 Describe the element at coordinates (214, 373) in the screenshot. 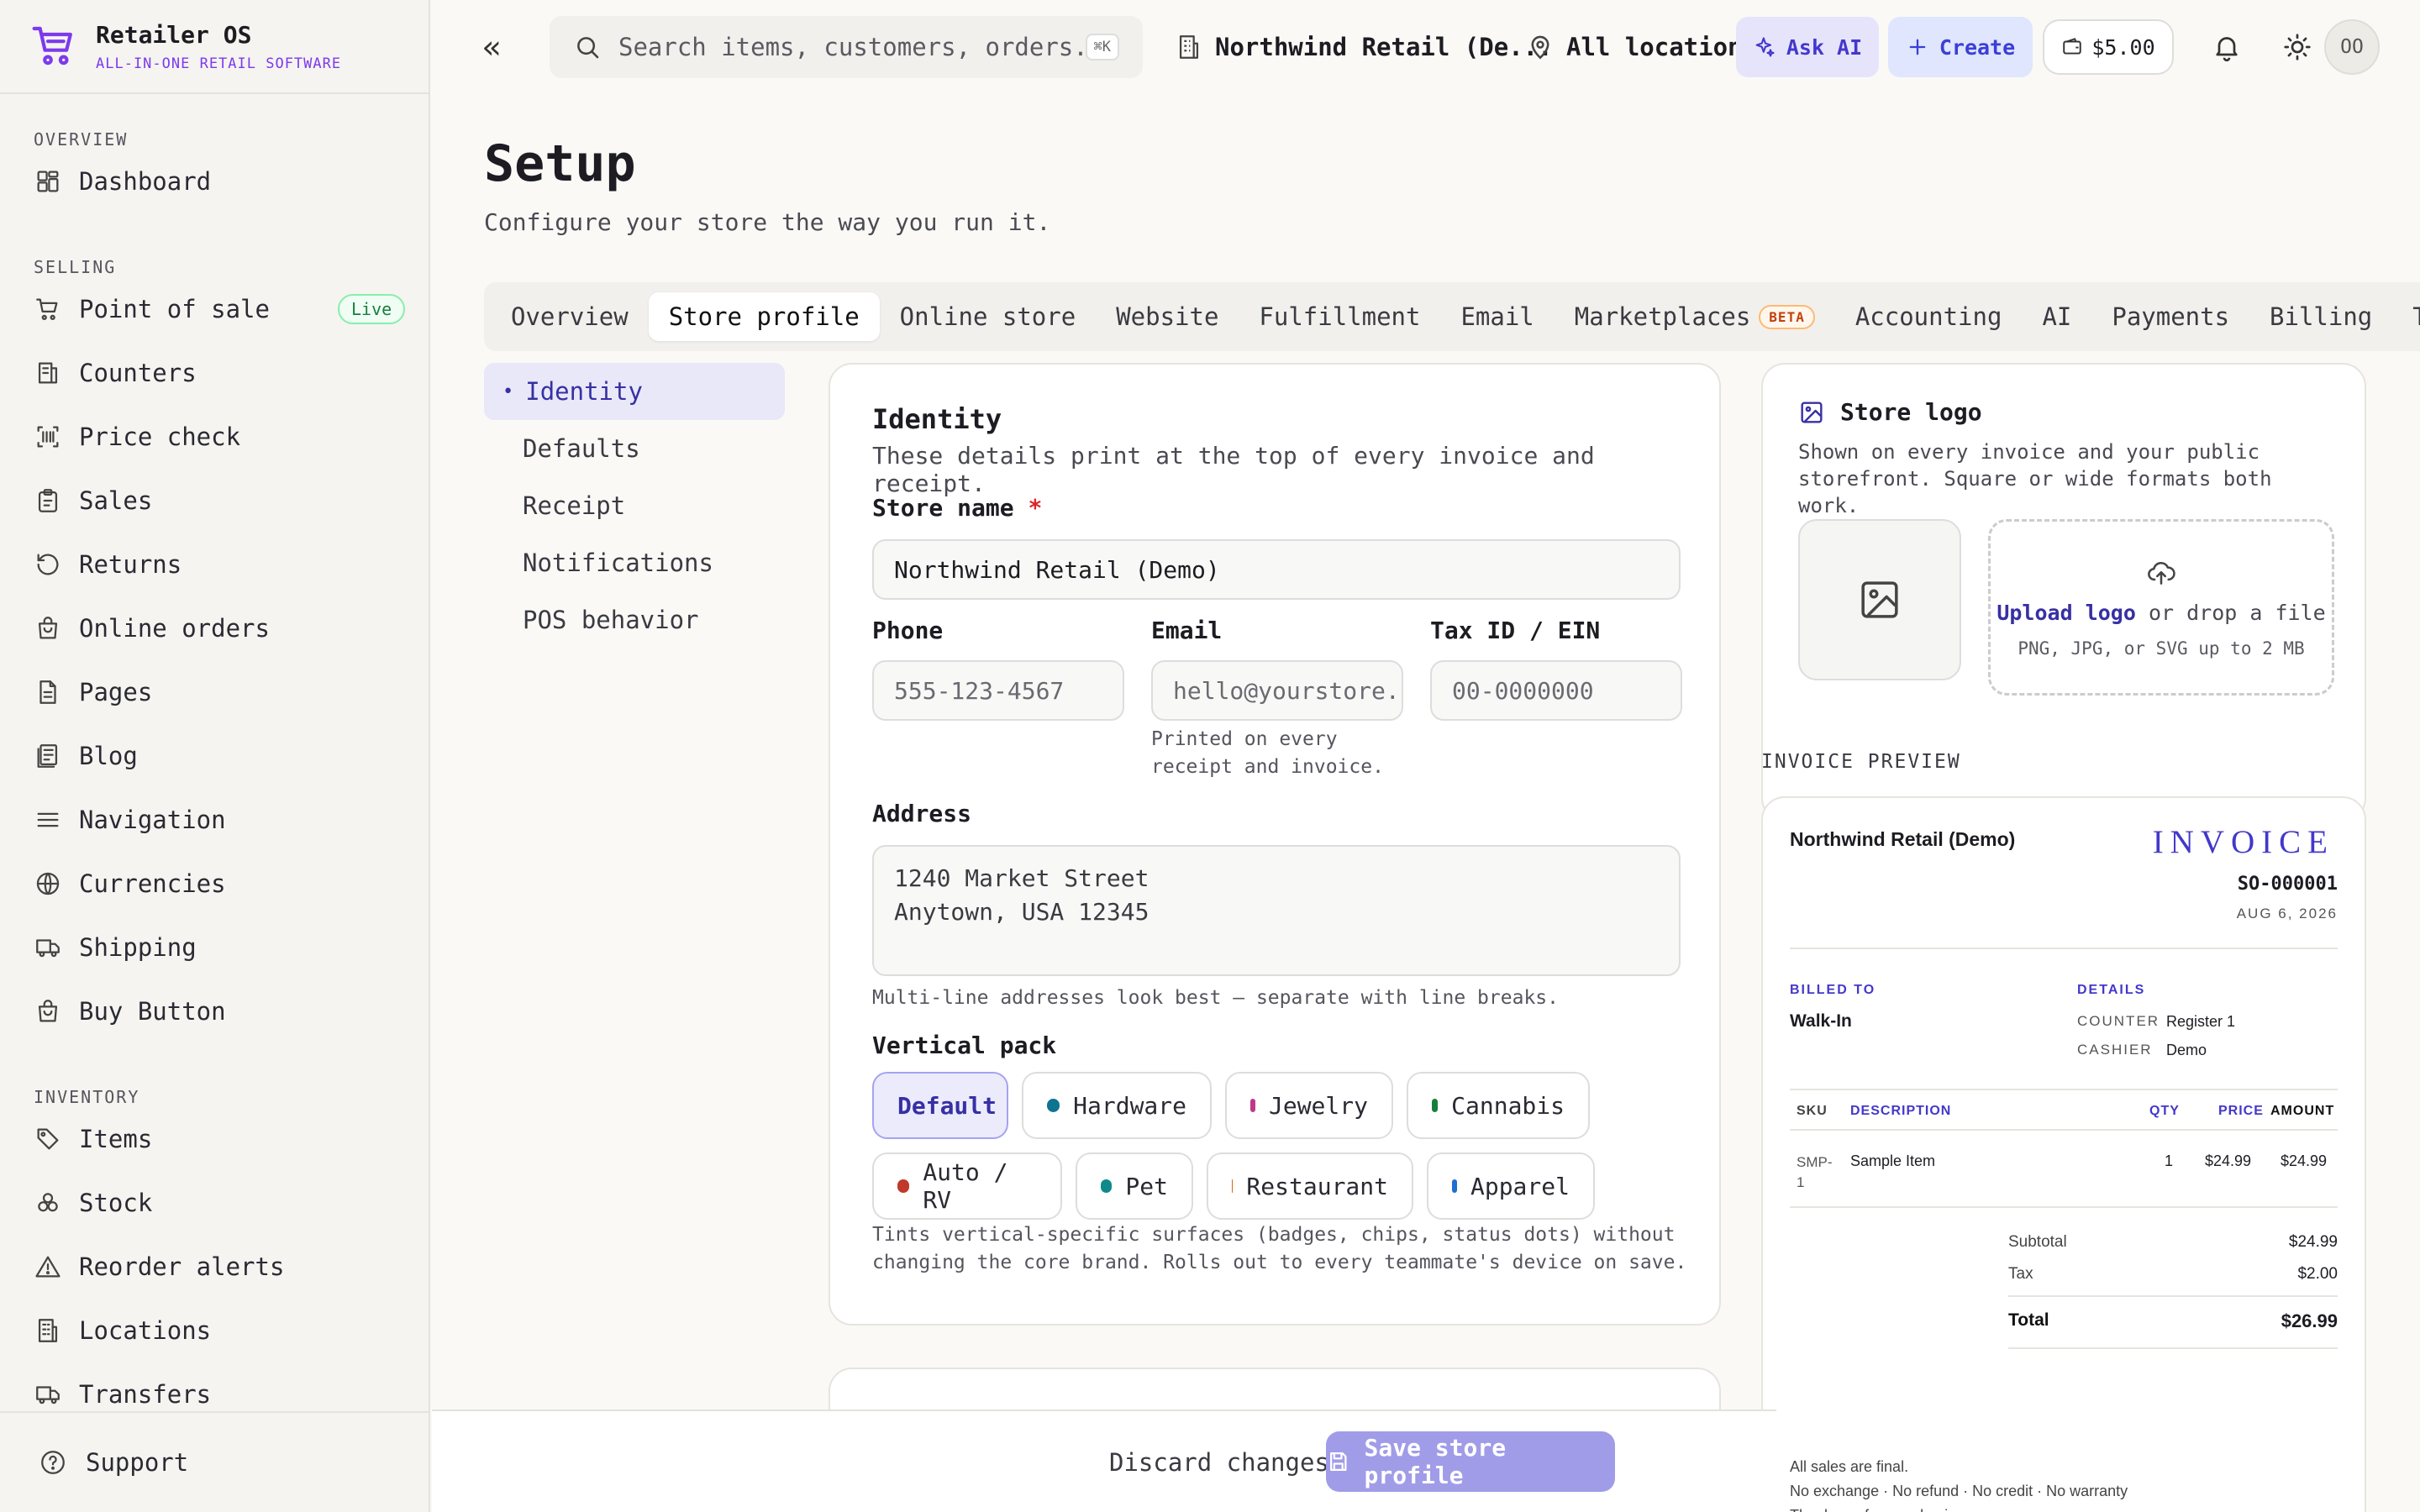

I see `sidebar-item-counters: Counters` at that location.